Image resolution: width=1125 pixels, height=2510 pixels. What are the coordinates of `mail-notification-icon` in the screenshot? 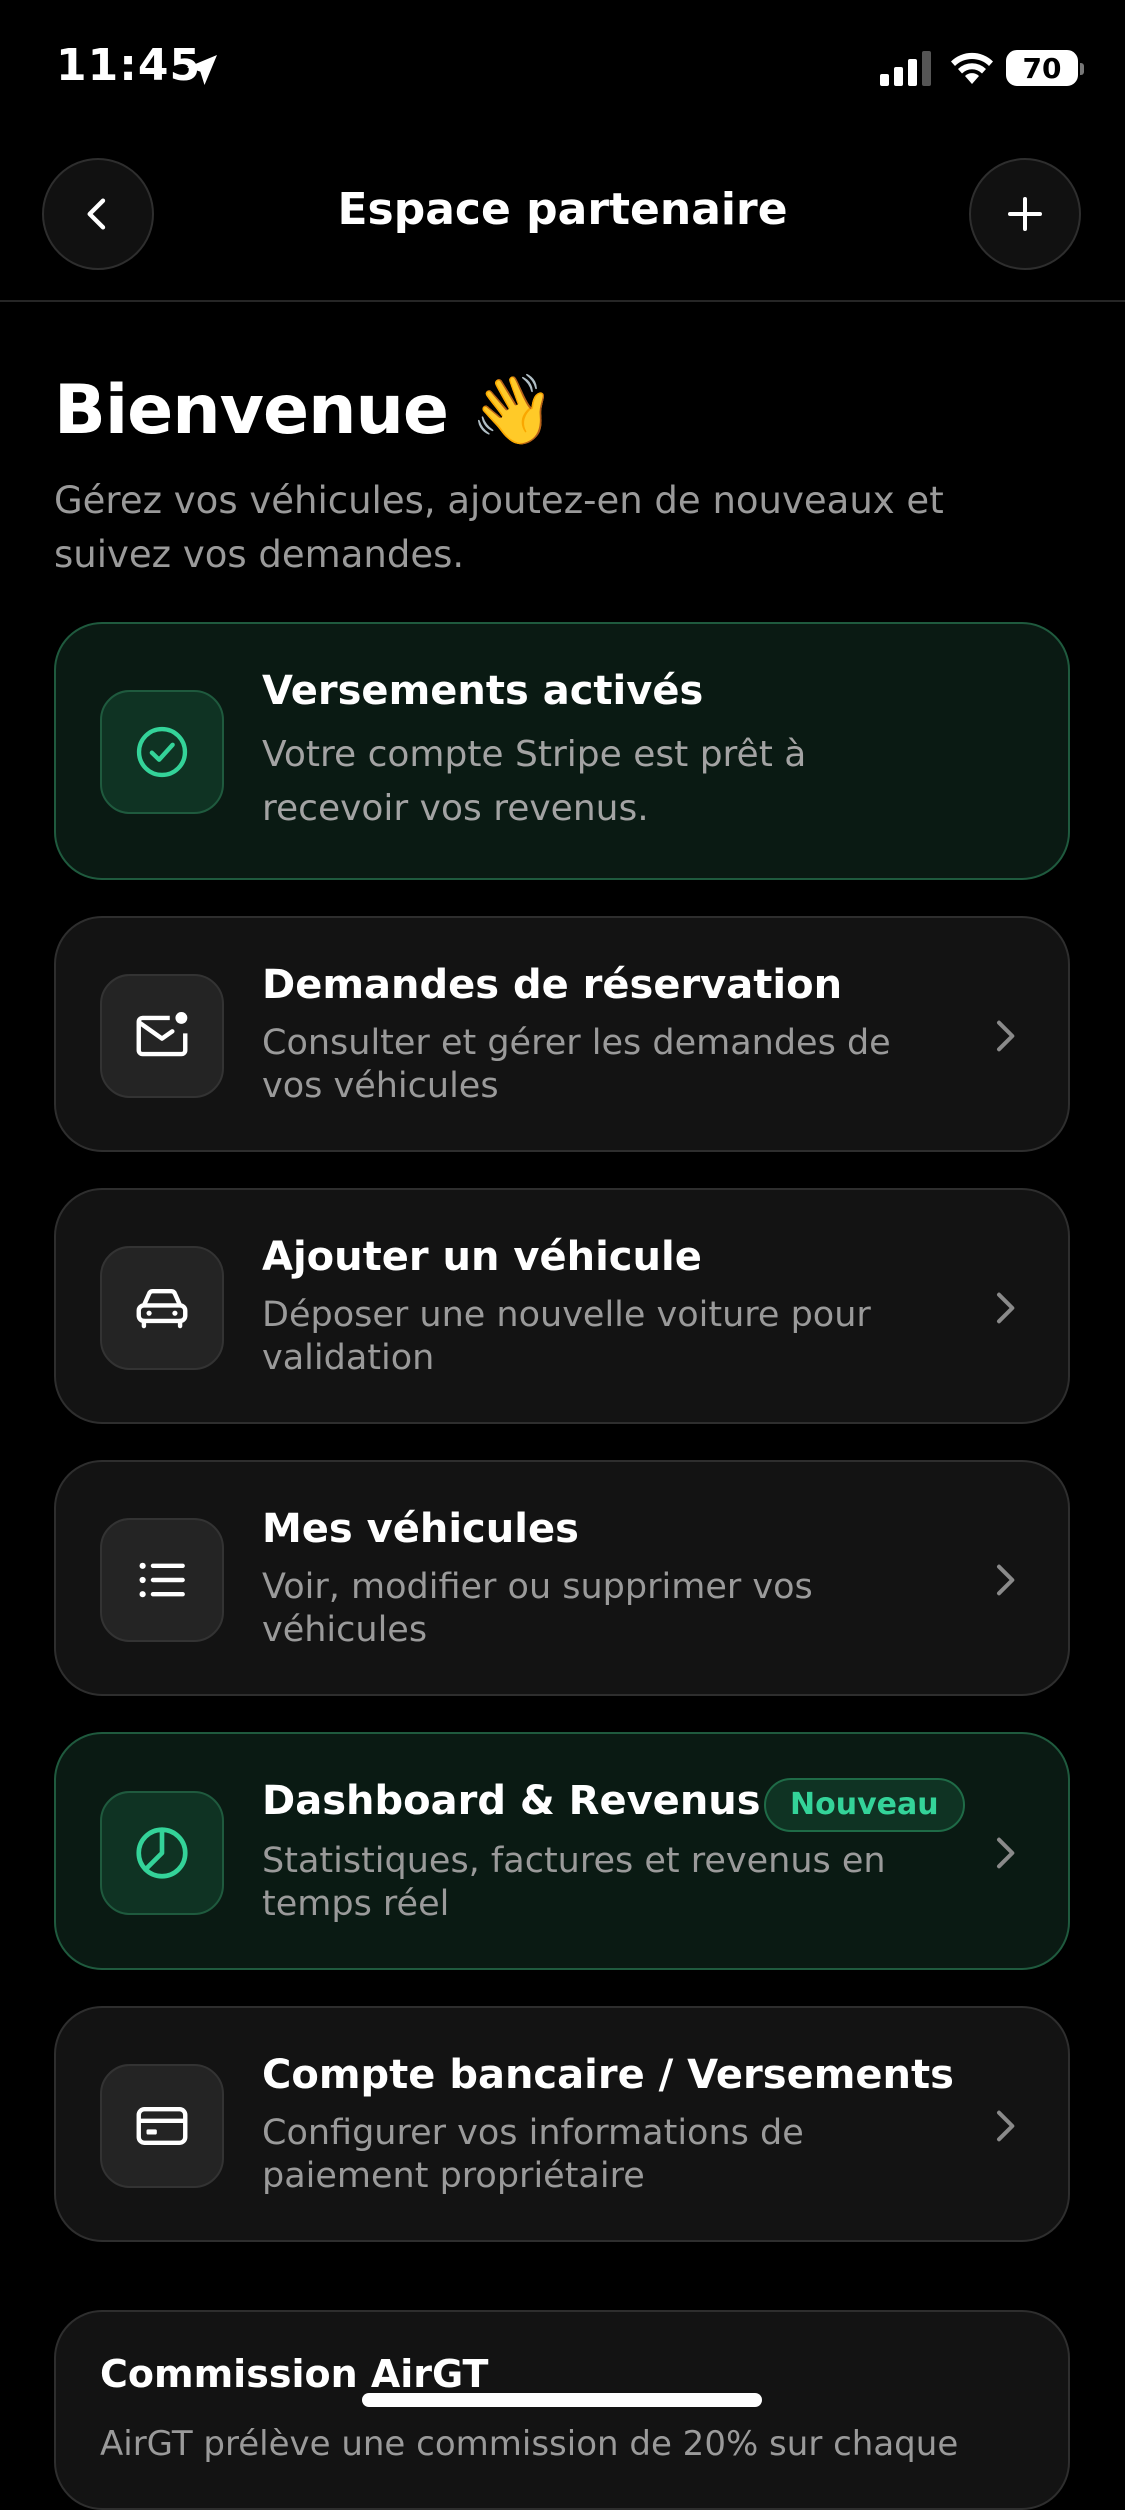 It's located at (162, 1034).